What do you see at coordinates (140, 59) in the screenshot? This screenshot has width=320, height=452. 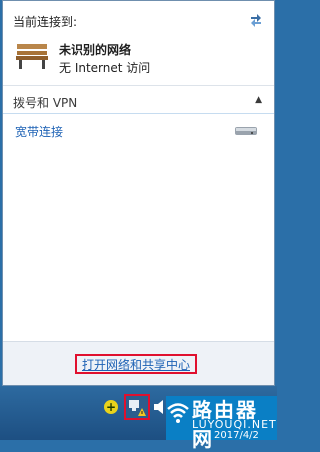 I see `network-item: 未识别的网络 无 Internet 访问` at bounding box center [140, 59].